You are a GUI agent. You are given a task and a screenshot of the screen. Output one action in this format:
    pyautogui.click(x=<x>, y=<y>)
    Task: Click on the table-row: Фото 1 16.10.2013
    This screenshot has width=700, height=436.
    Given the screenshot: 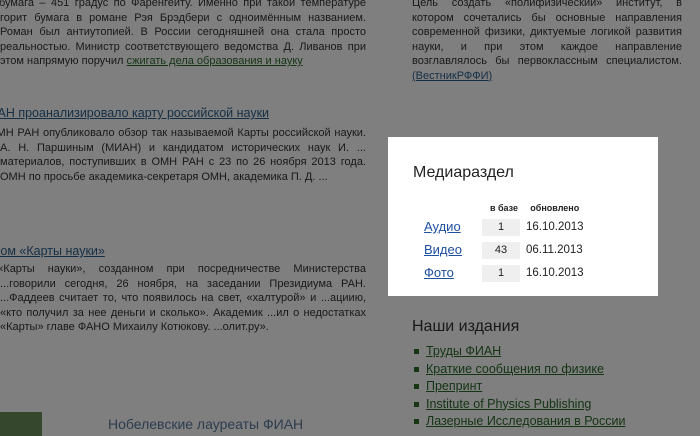 What is the action you would take?
    pyautogui.click(x=504, y=272)
    